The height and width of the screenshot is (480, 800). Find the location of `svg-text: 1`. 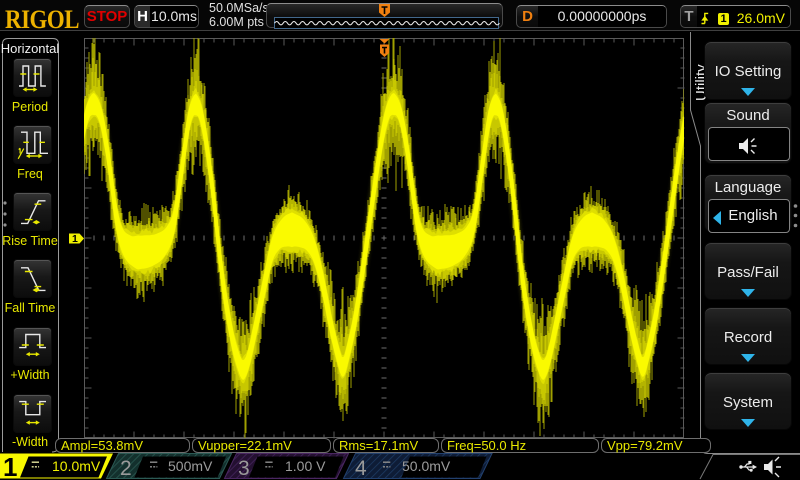

svg-text: 1 is located at coordinates (10, 466).